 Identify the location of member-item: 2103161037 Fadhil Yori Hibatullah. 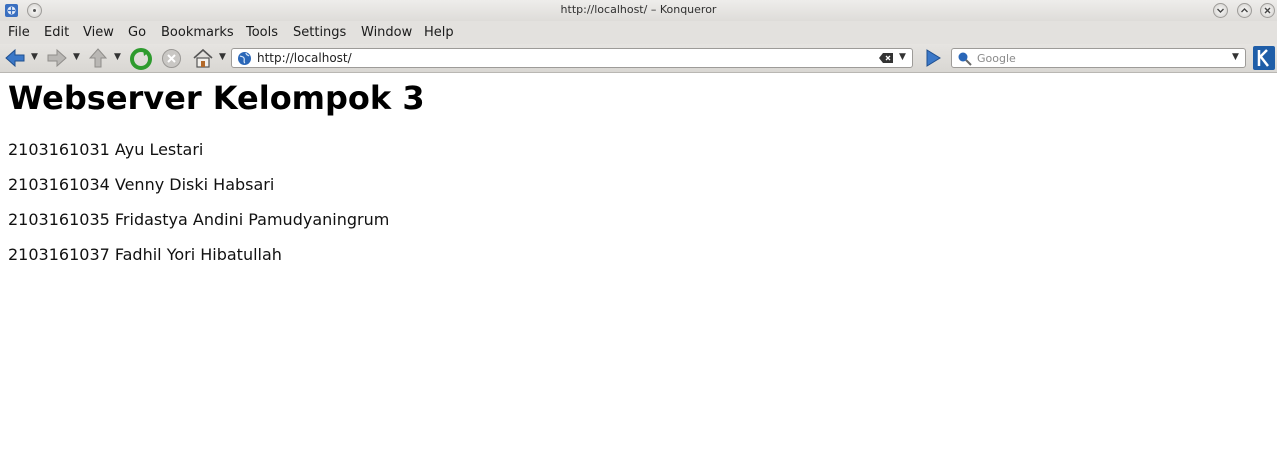
(145, 254).